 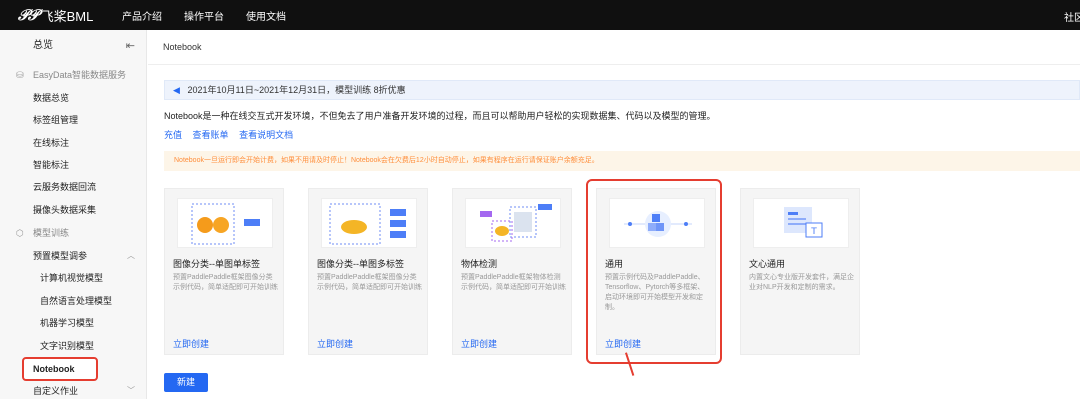 What do you see at coordinates (73, 98) in the screenshot?
I see `sidebar-item-data-overview: 数据总览` at bounding box center [73, 98].